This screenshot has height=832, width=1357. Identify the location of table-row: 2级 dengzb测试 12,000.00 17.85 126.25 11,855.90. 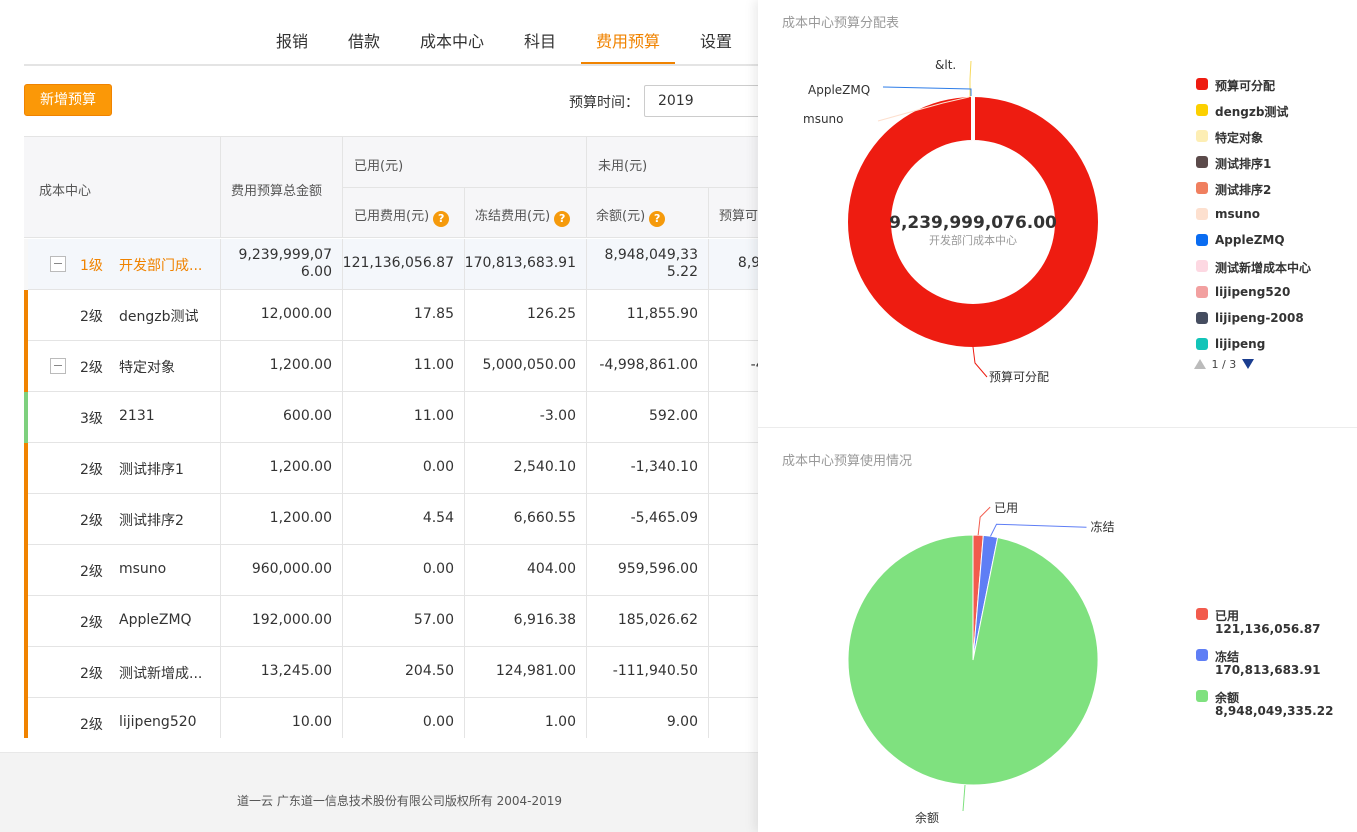
(392, 315).